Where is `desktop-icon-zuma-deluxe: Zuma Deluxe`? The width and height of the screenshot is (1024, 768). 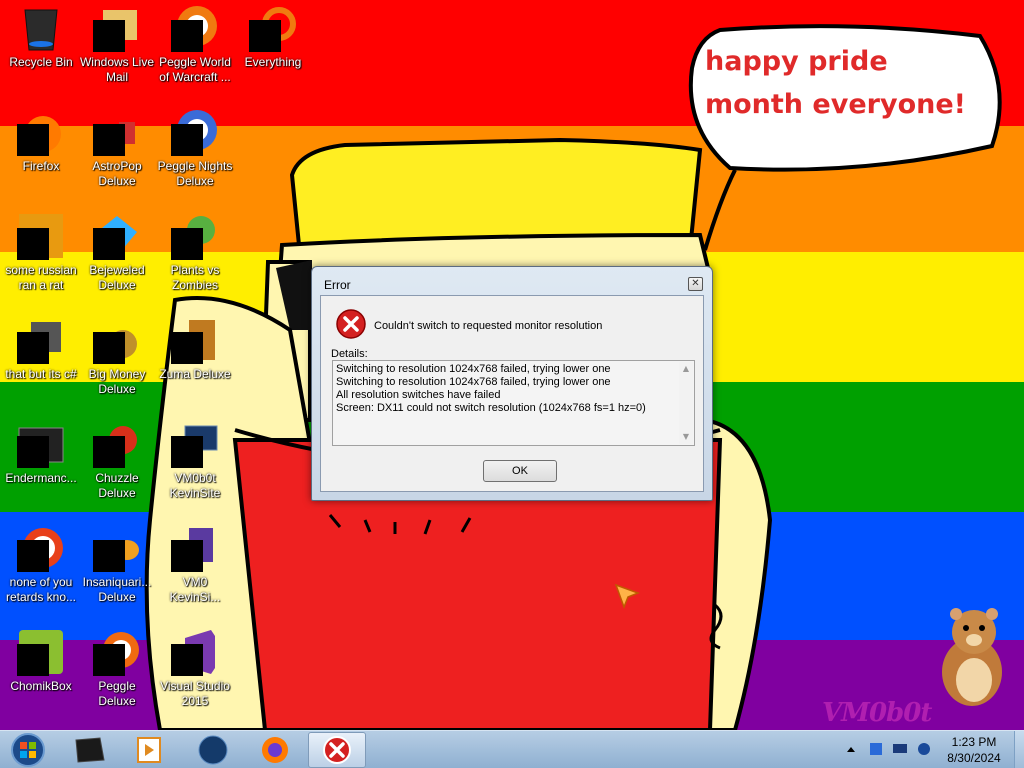
desktop-icon-zuma-deluxe: Zuma Deluxe is located at coordinates (195, 364).